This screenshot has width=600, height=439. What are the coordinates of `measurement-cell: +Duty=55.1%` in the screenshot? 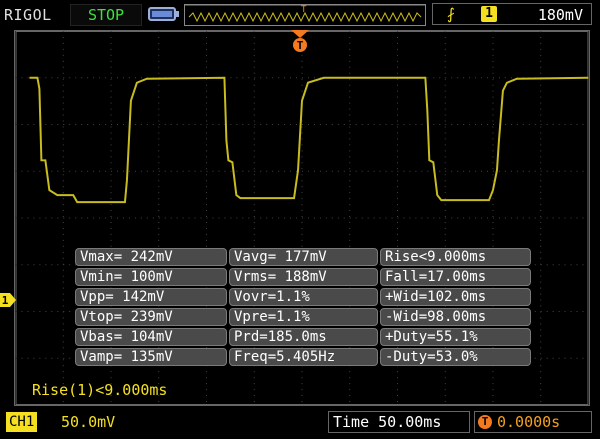 It's located at (455, 337).